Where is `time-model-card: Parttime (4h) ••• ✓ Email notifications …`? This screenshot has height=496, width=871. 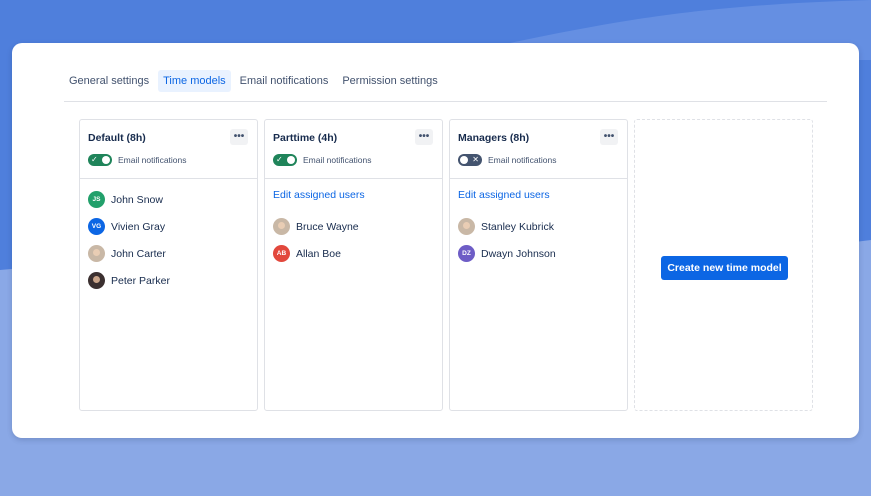 time-model-card: Parttime (4h) ••• ✓ Email notifications … is located at coordinates (353, 265).